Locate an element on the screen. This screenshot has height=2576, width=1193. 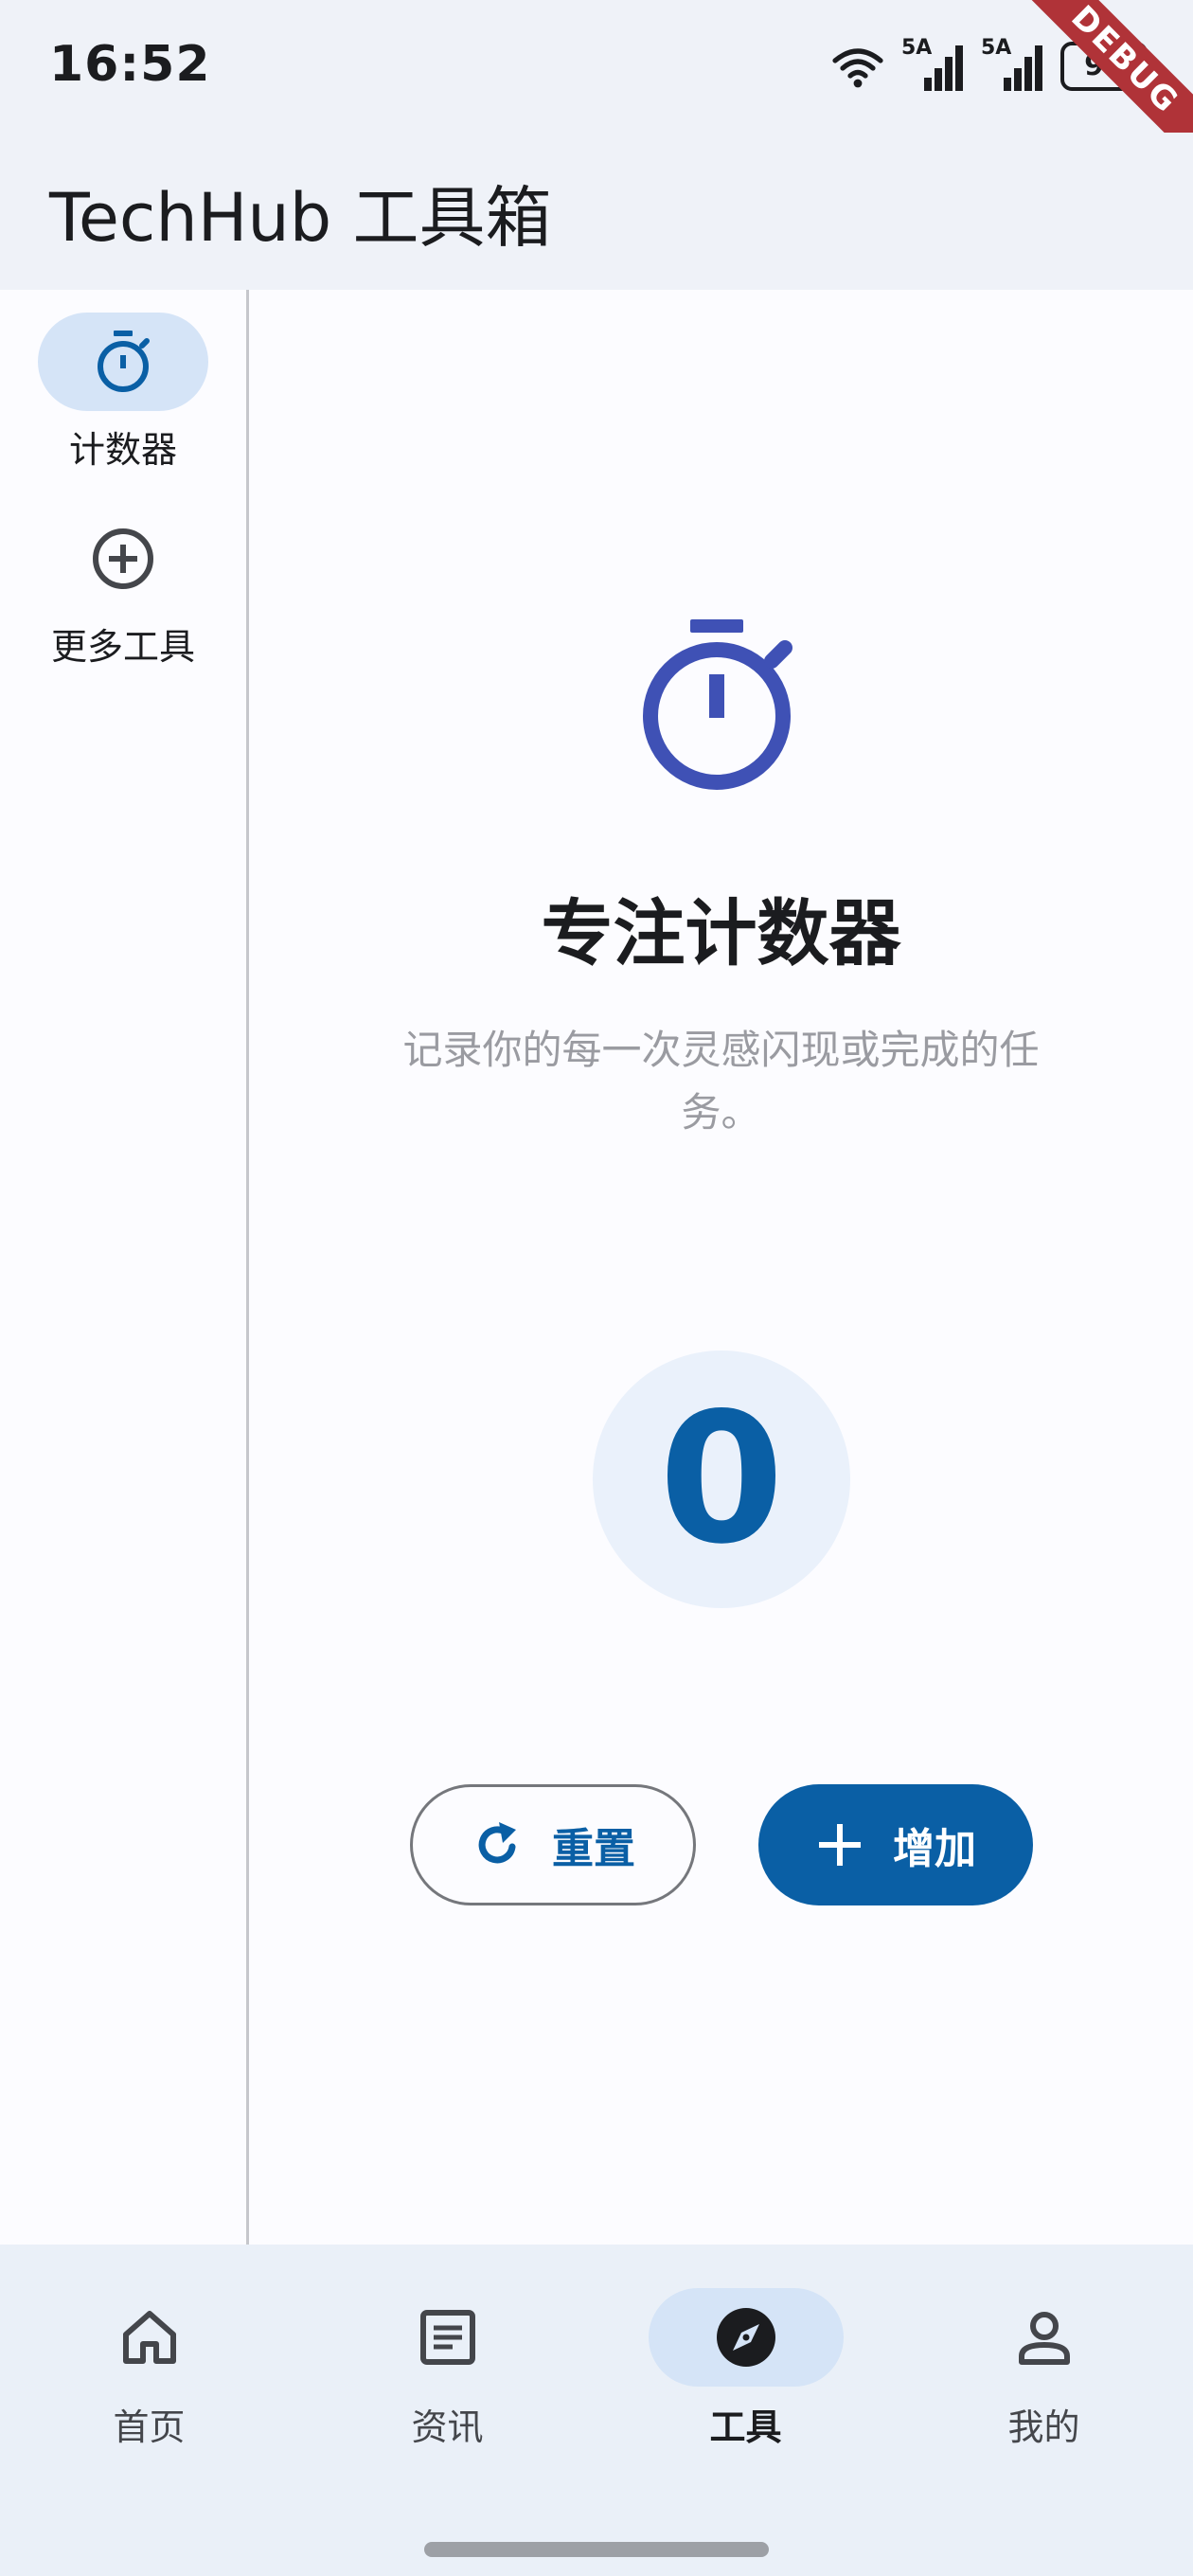
nav-item-label: 我的 is located at coordinates (1043, 2427).